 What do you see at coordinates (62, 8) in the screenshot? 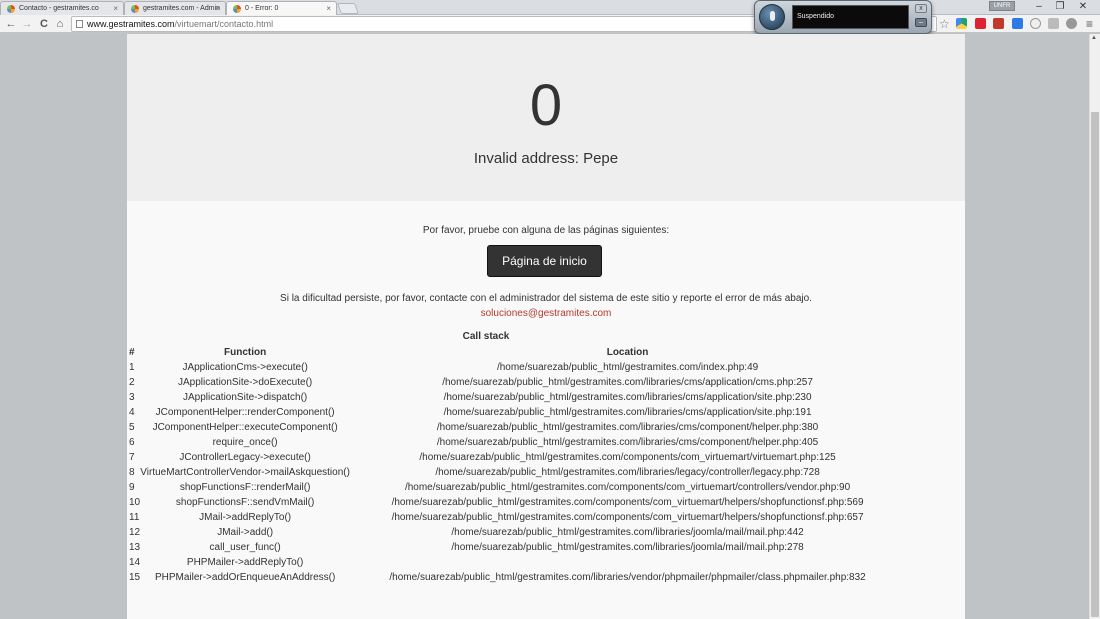
I see `tab-contacto: Contacto - gestramites.co ×` at bounding box center [62, 8].